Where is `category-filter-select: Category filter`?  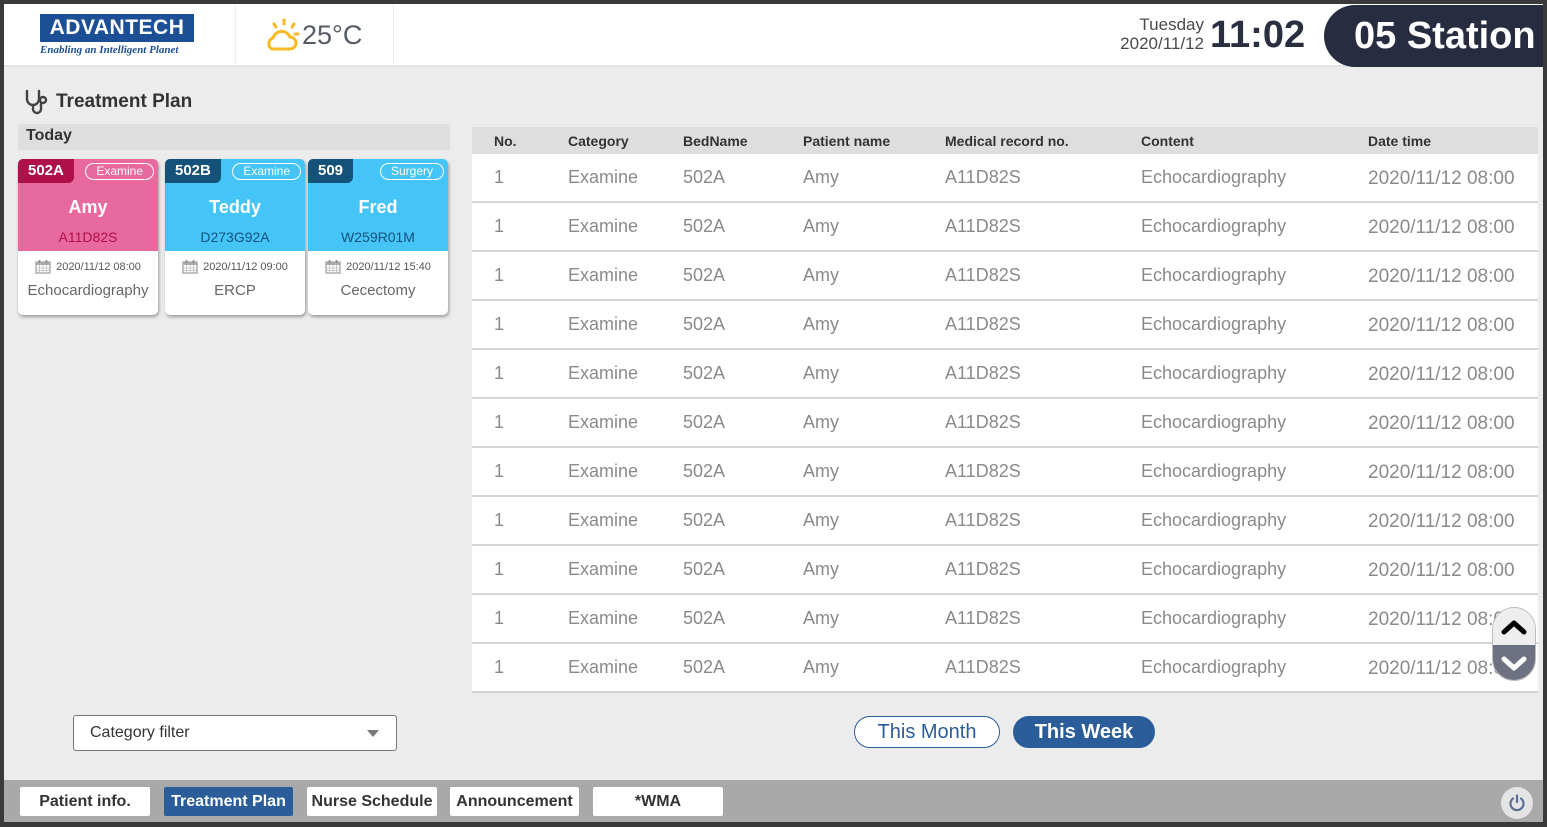 category-filter-select: Category filter is located at coordinates (235, 733).